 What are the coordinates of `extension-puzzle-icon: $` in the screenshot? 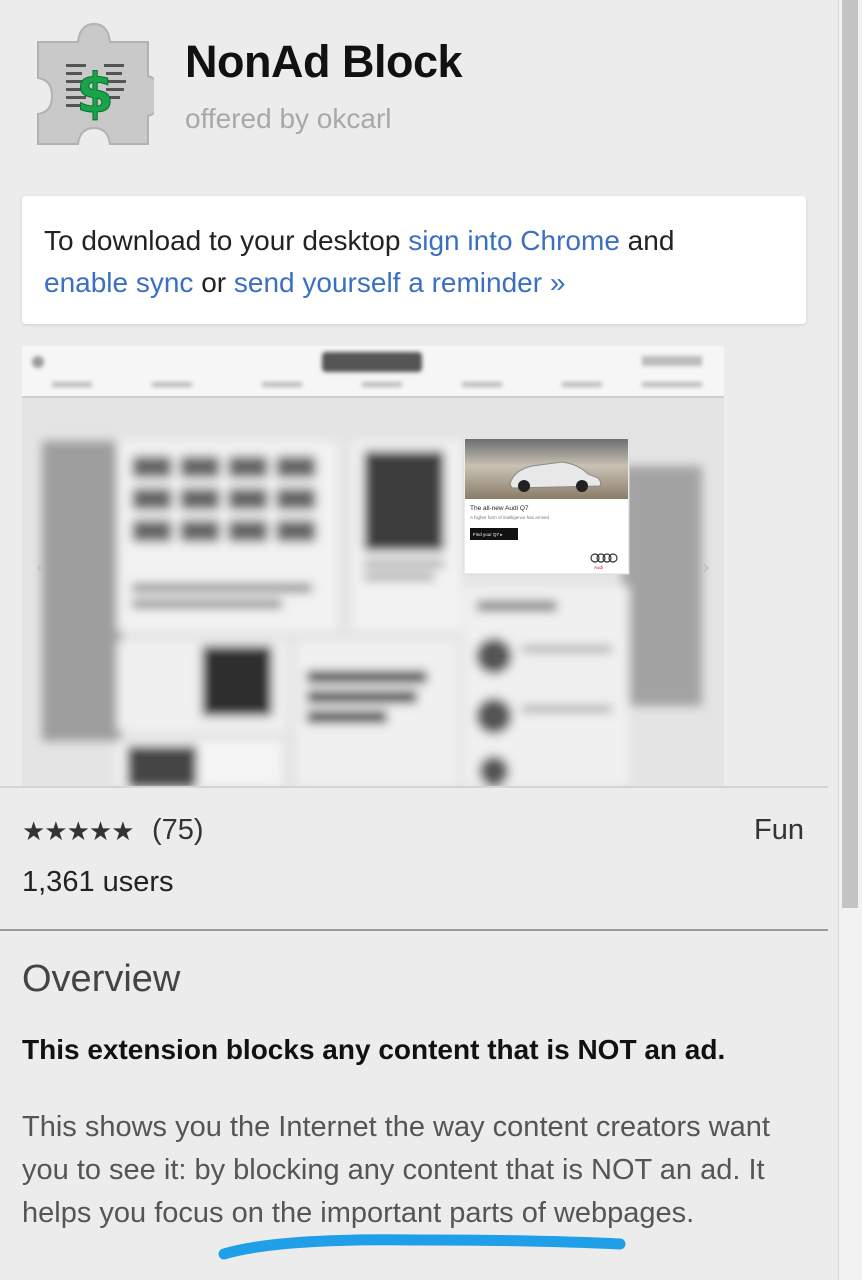 It's located at (95, 83).